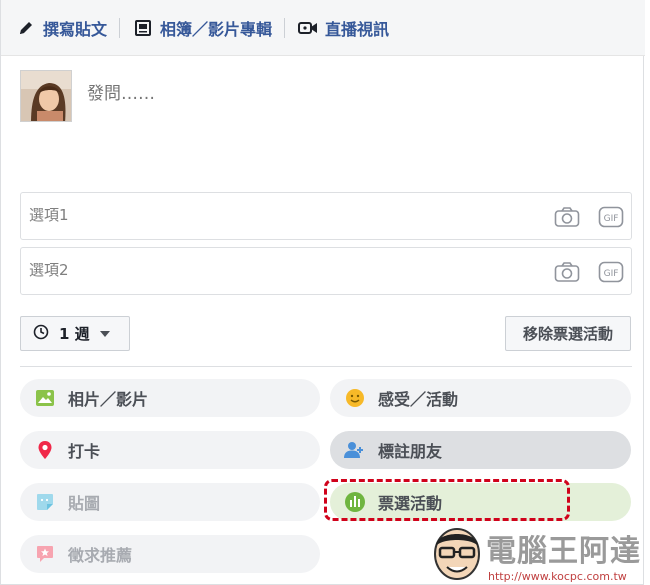 This screenshot has width=650, height=585. What do you see at coordinates (326, 366) in the screenshot?
I see `divider` at bounding box center [326, 366].